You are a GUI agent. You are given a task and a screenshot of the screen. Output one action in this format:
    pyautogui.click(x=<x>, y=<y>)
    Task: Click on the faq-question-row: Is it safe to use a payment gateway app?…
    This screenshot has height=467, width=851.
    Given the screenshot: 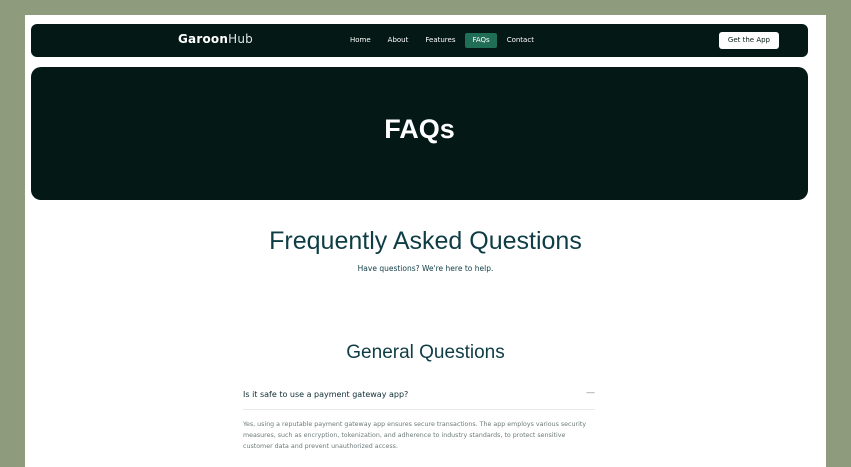 What is the action you would take?
    pyautogui.click(x=419, y=397)
    